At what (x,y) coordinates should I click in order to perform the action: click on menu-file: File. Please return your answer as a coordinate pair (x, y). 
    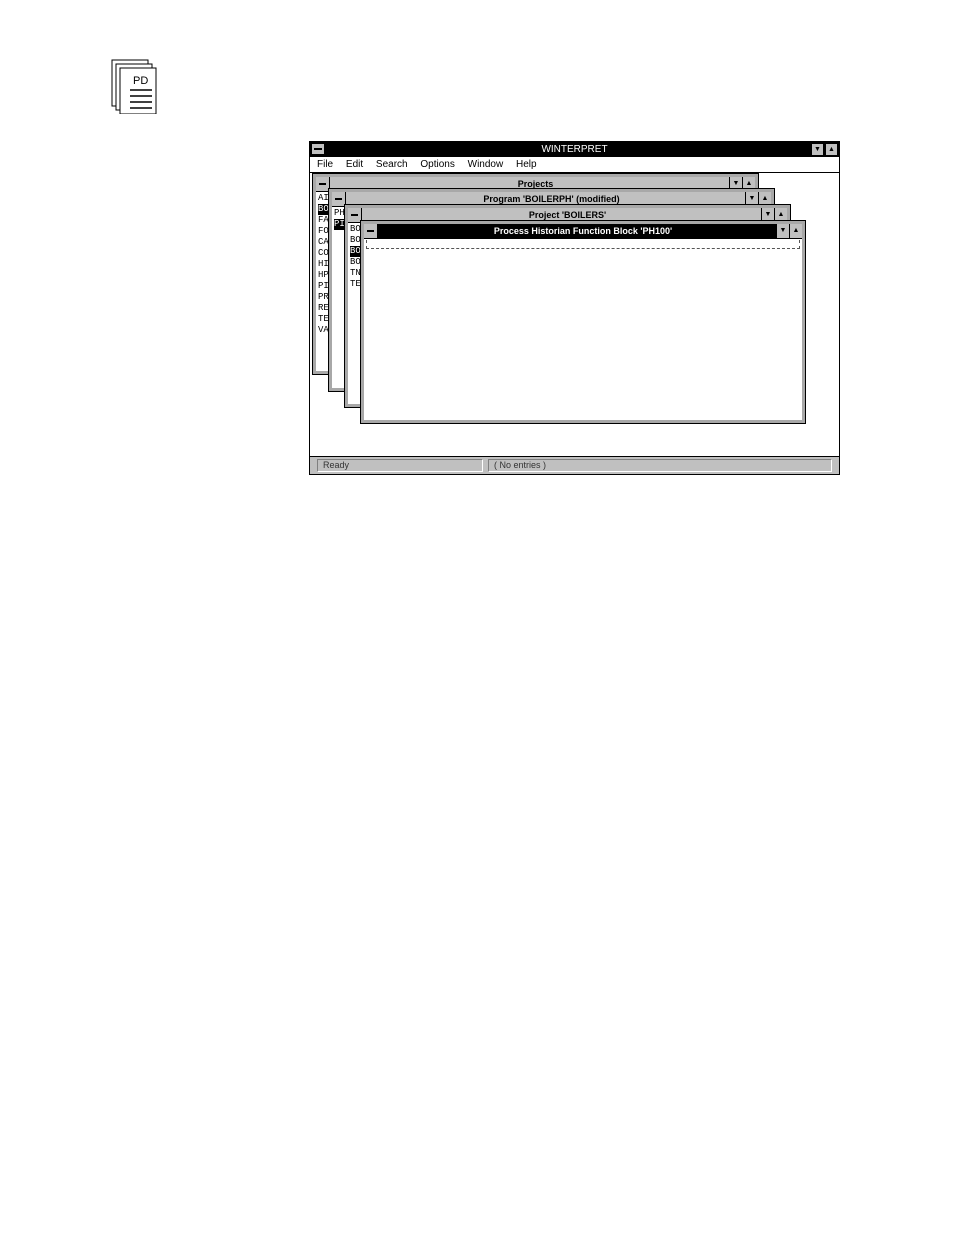
    Looking at the image, I should click on (325, 164).